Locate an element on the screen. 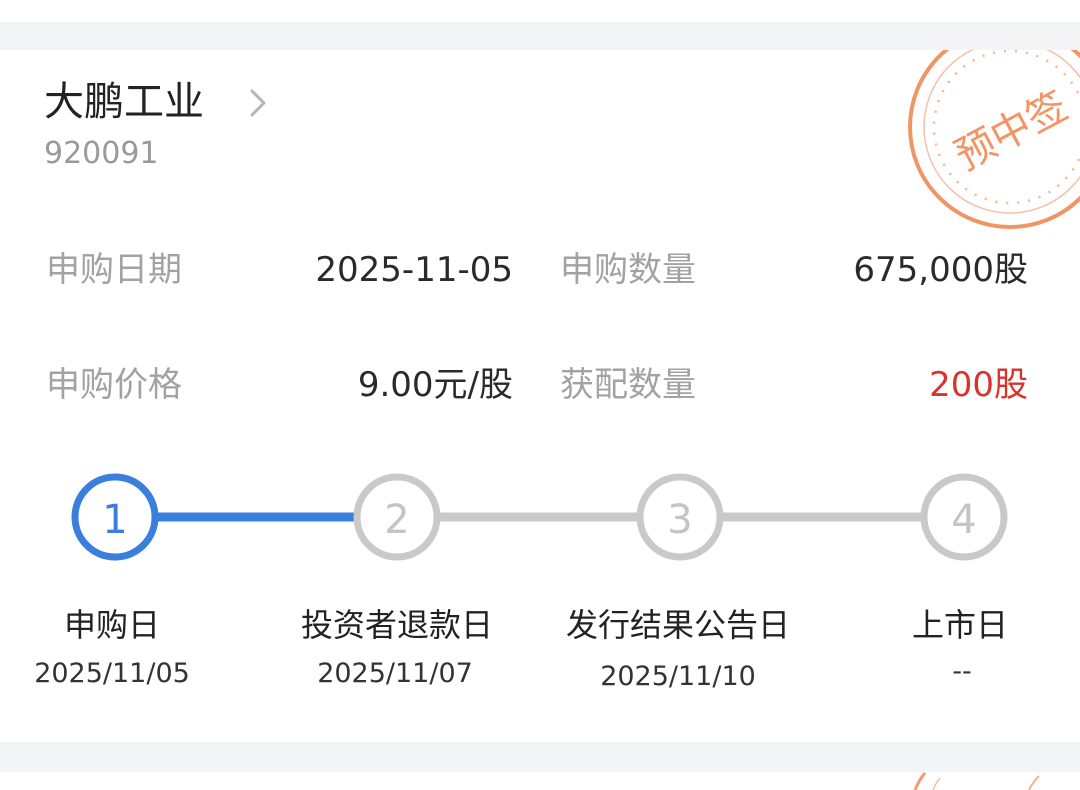 The width and height of the screenshot is (1080, 790). next-card-stamp-edge is located at coordinates (976, 781).